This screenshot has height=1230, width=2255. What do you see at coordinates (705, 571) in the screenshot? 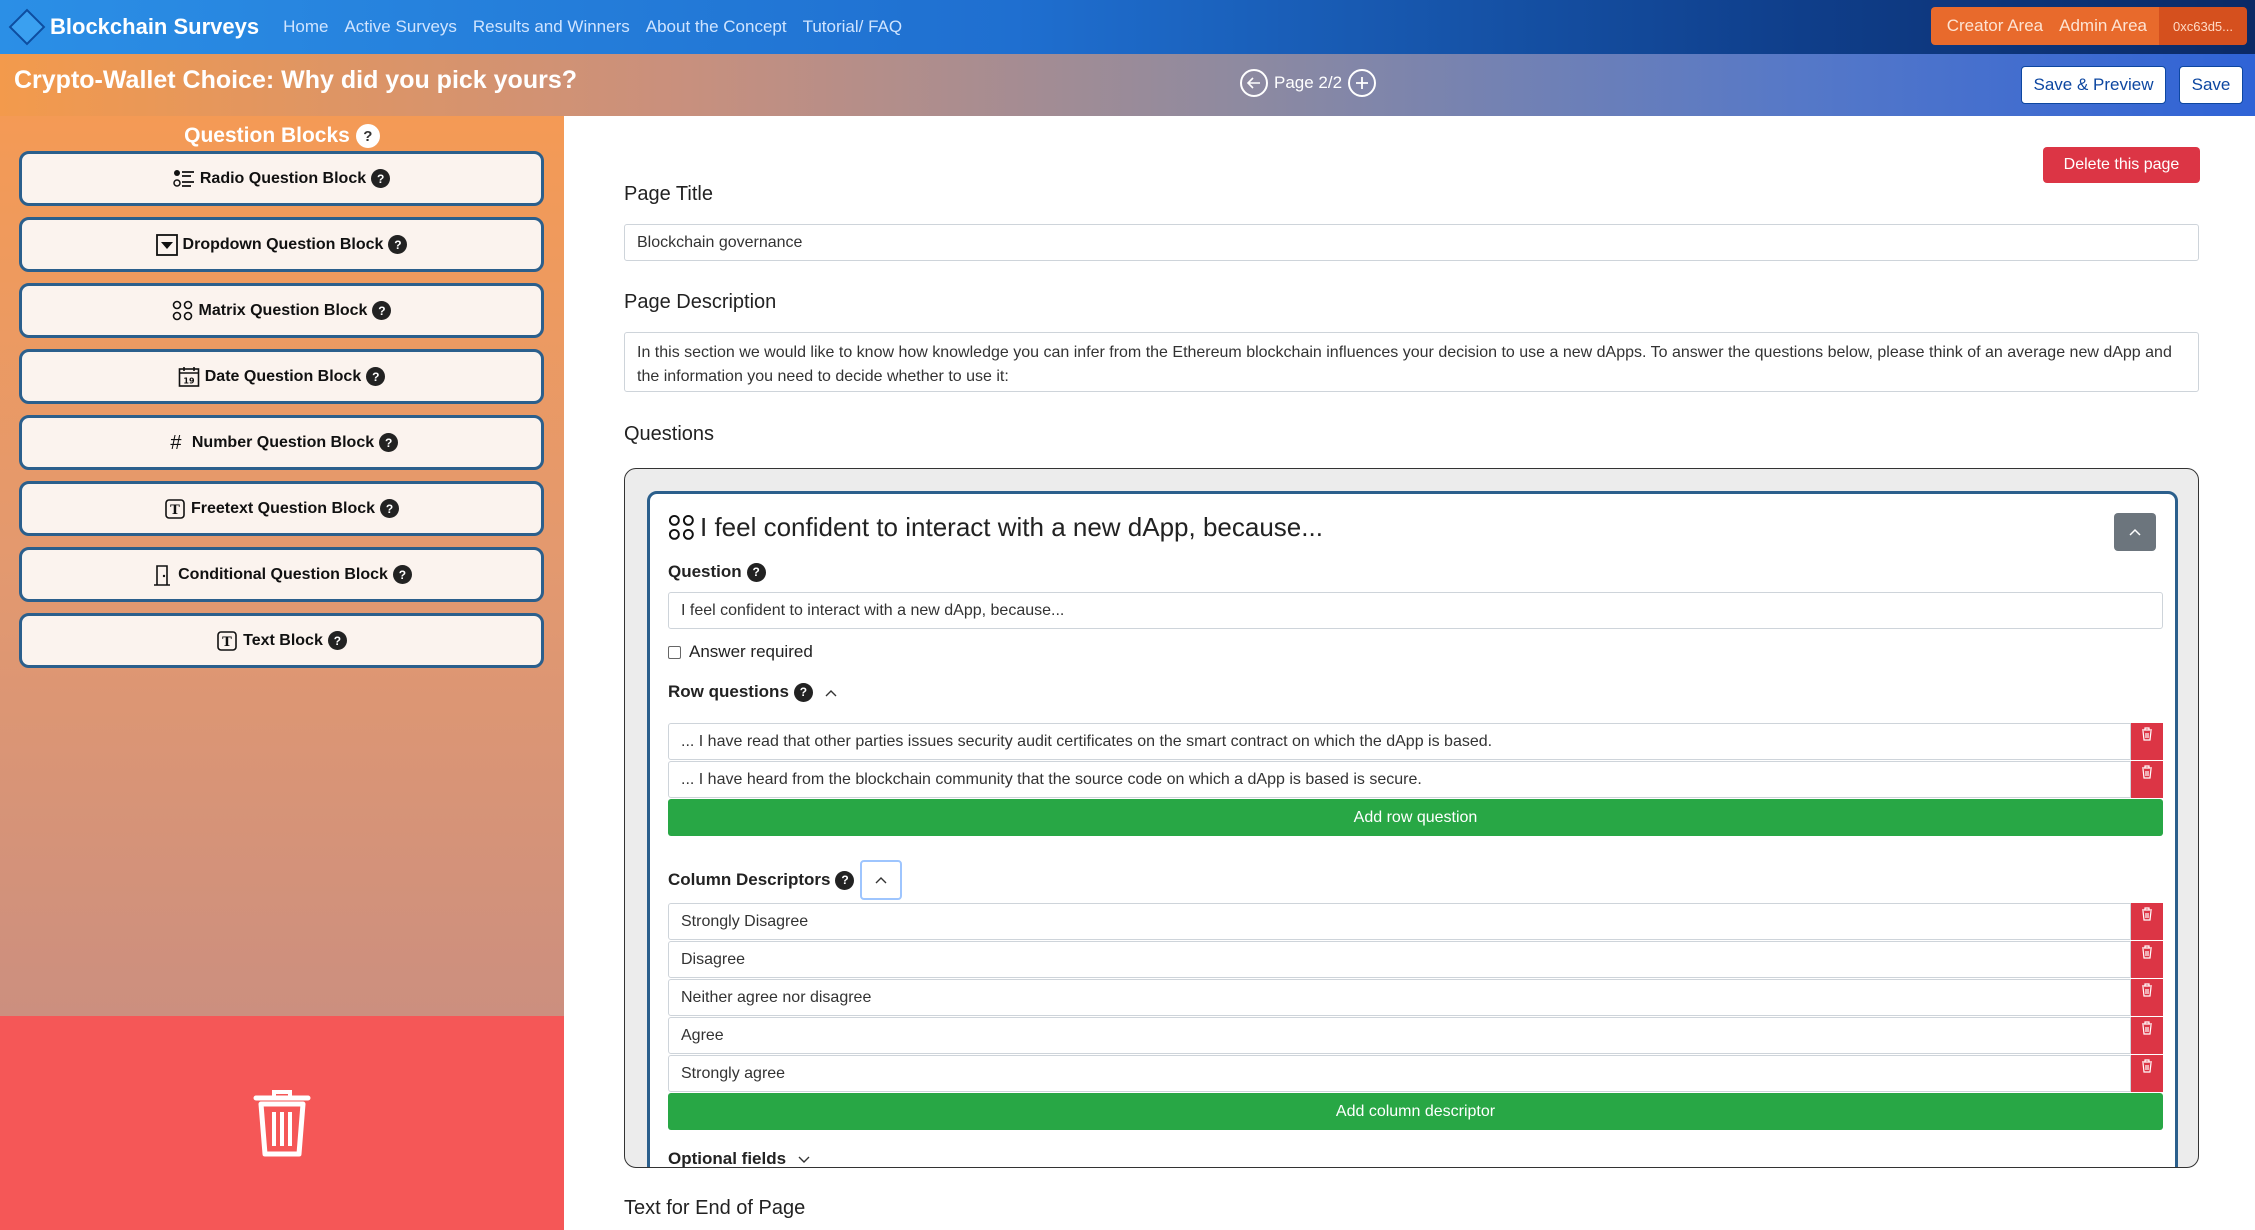
I see `question-label-text: Question` at bounding box center [705, 571].